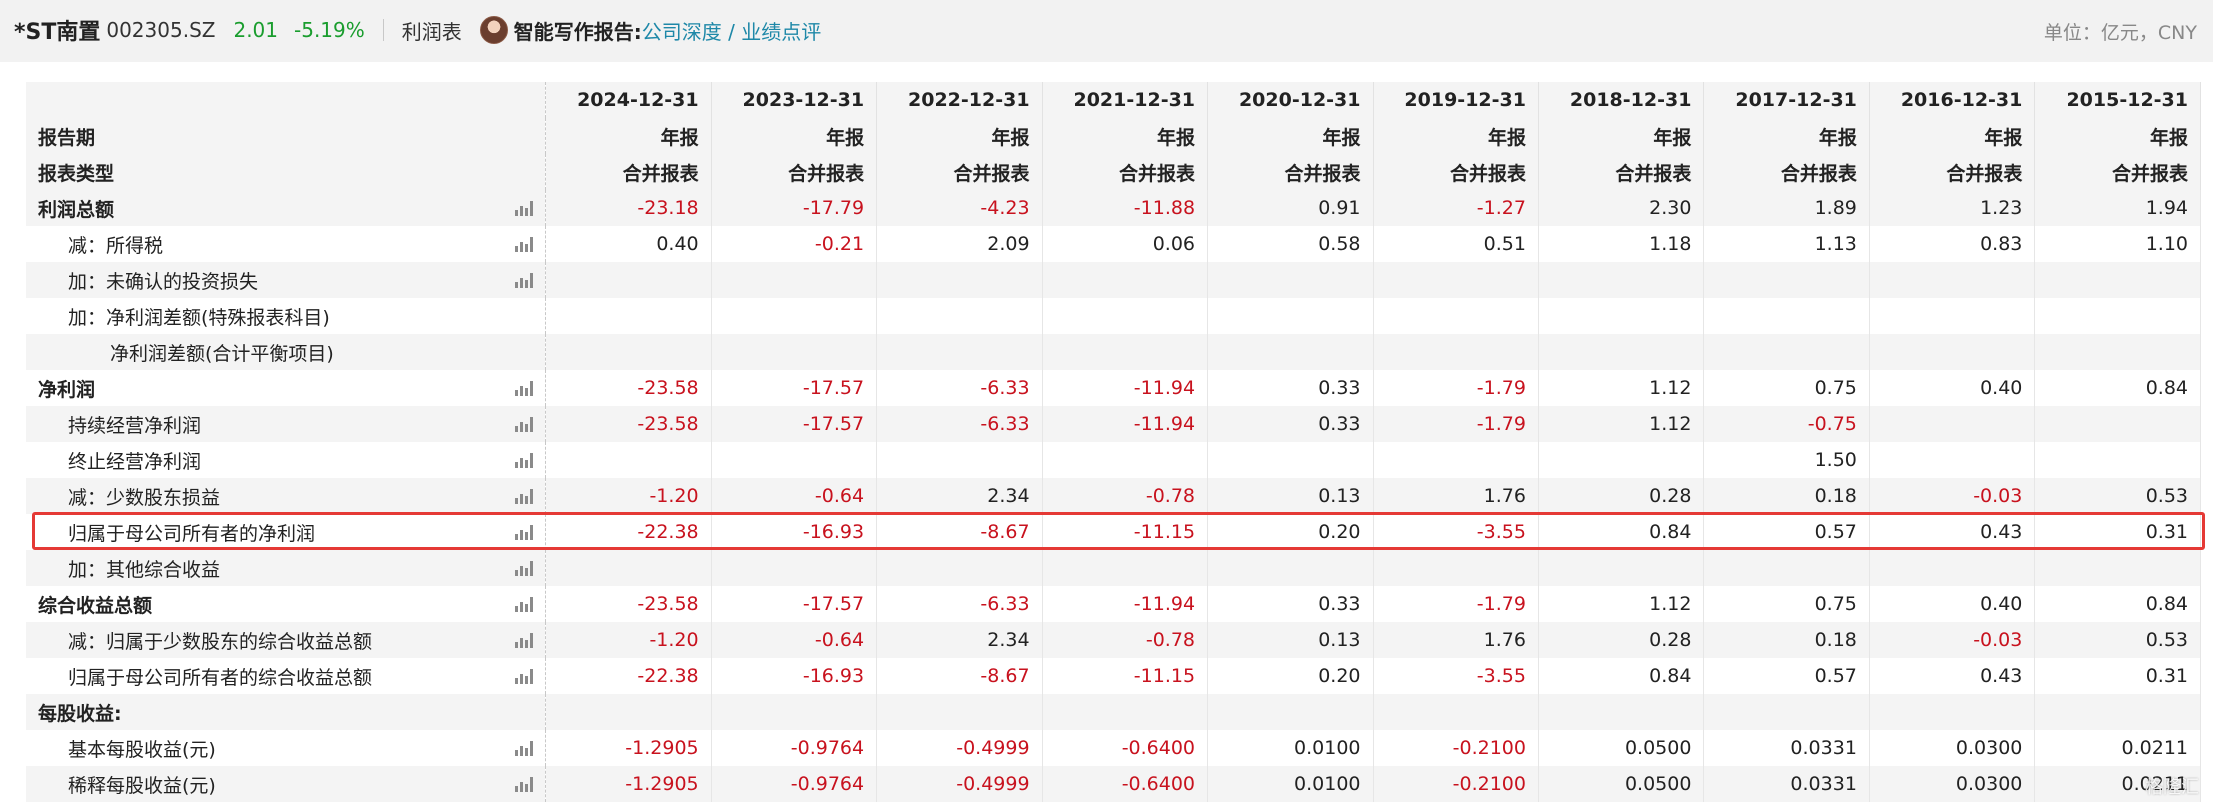  What do you see at coordinates (794, 100) in the screenshot?
I see `period-date: 2023-12-31` at bounding box center [794, 100].